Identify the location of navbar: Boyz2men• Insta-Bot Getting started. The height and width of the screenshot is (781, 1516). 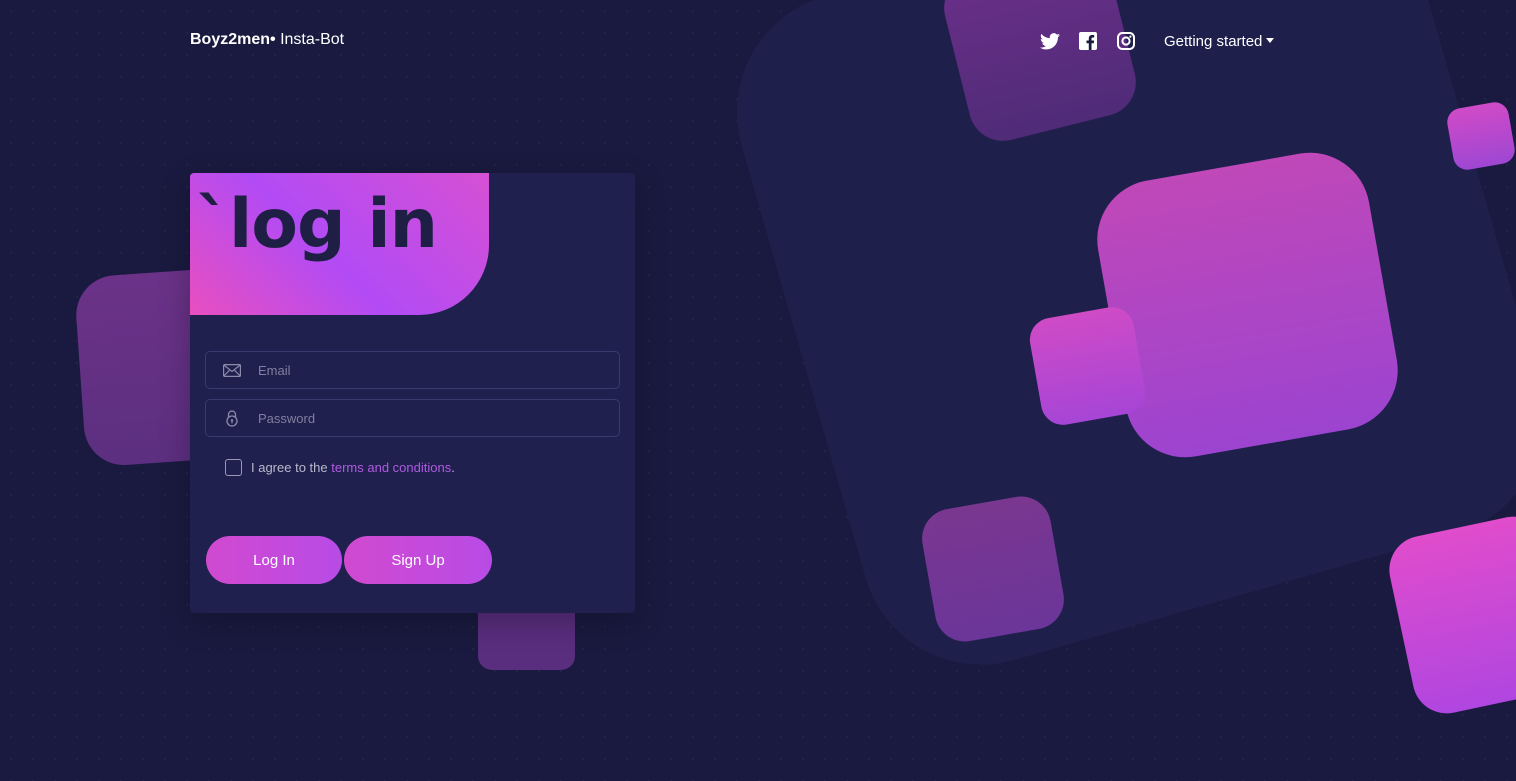
(758, 42).